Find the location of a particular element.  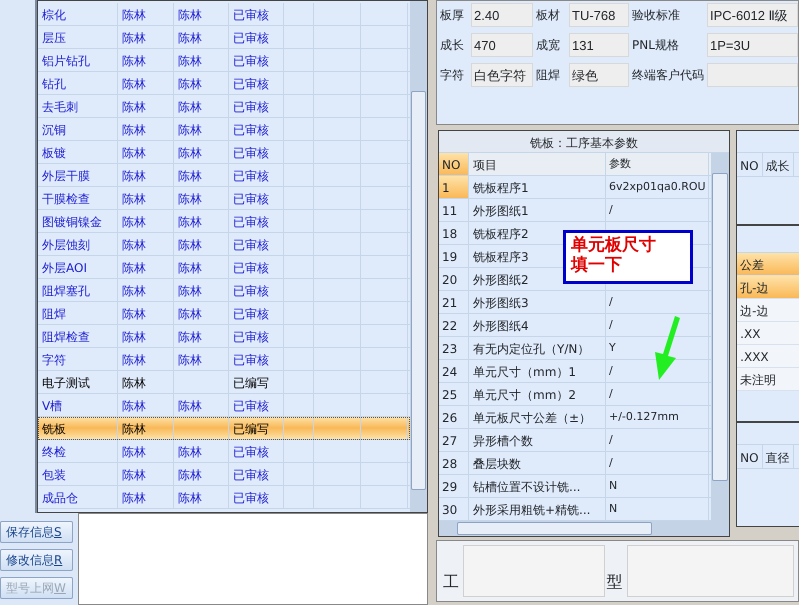

table-row: 成品仓 陈林 陈林 已审核 is located at coordinates (224, 497).